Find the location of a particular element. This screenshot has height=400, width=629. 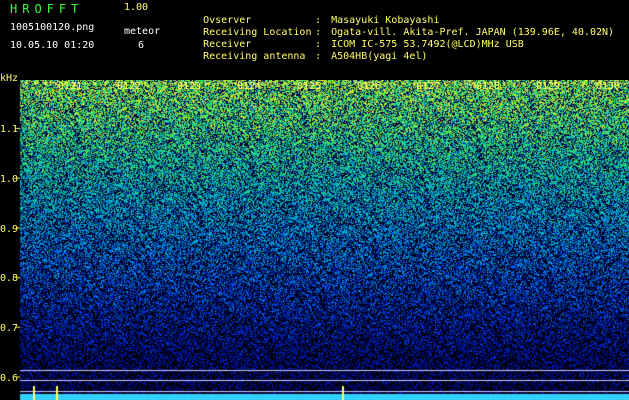

y-tick-label: 0.9 is located at coordinates (9, 229).